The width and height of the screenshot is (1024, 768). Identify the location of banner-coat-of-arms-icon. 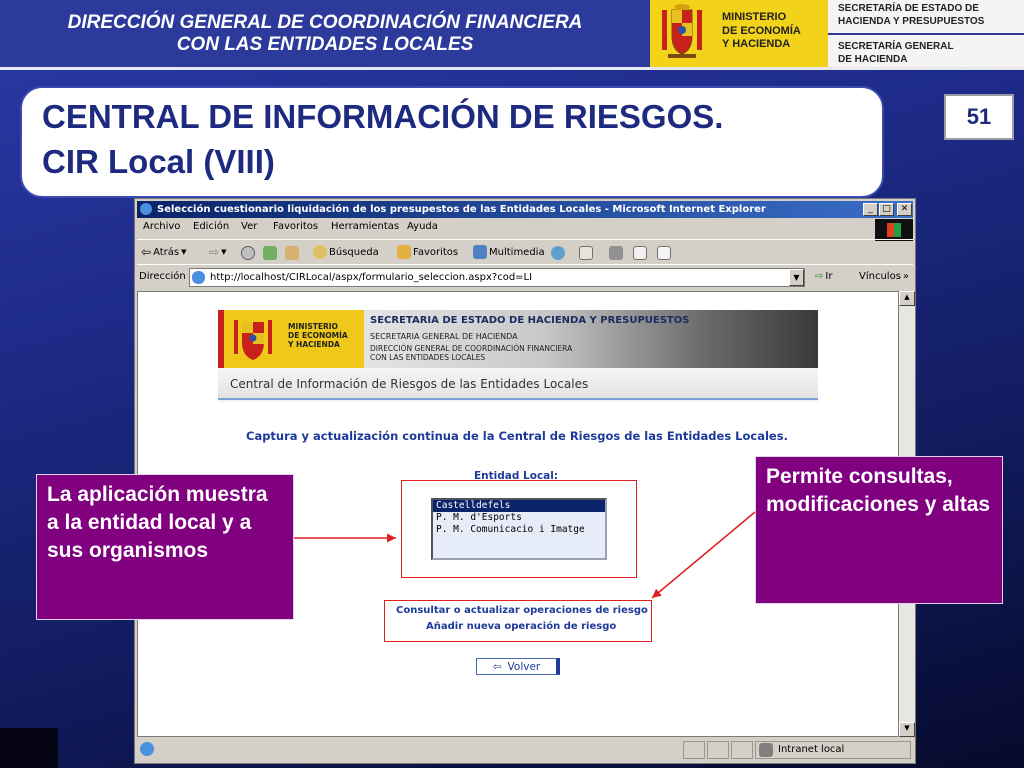
(253, 340).